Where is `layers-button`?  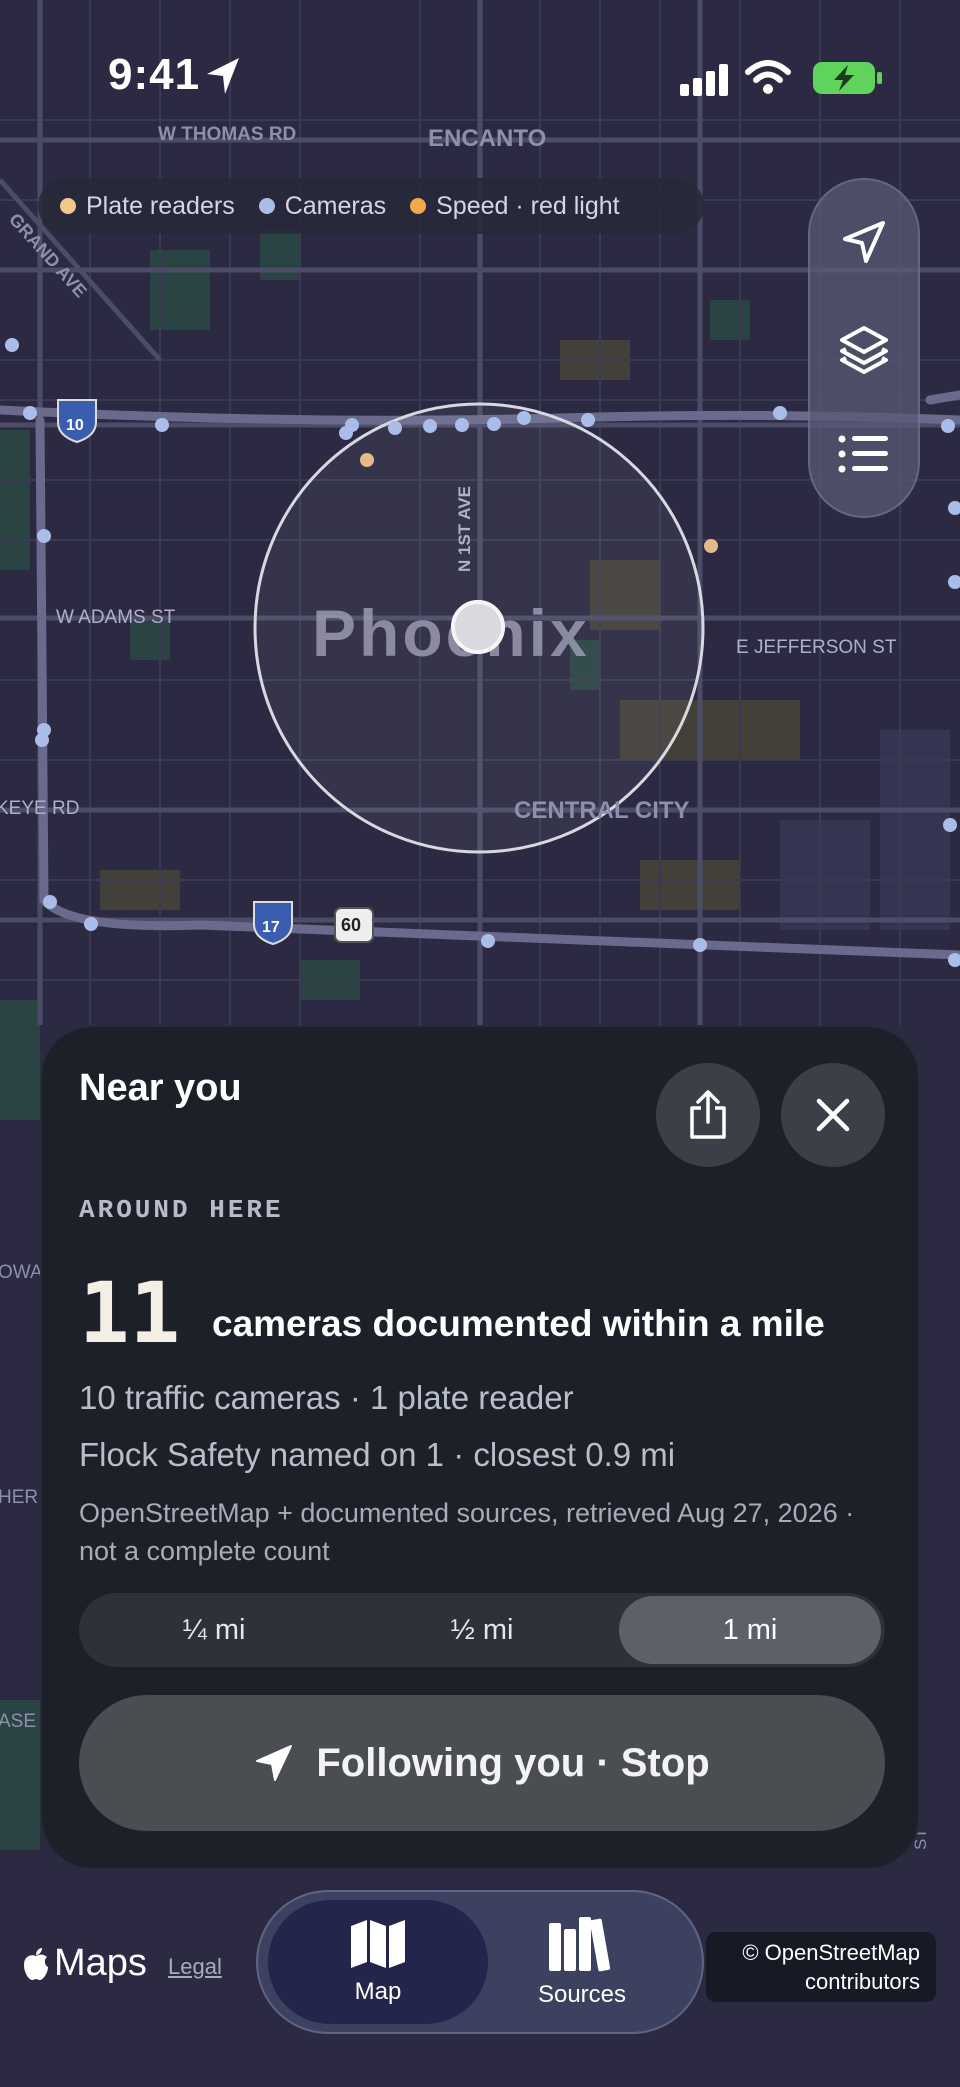
layers-button is located at coordinates (864, 348).